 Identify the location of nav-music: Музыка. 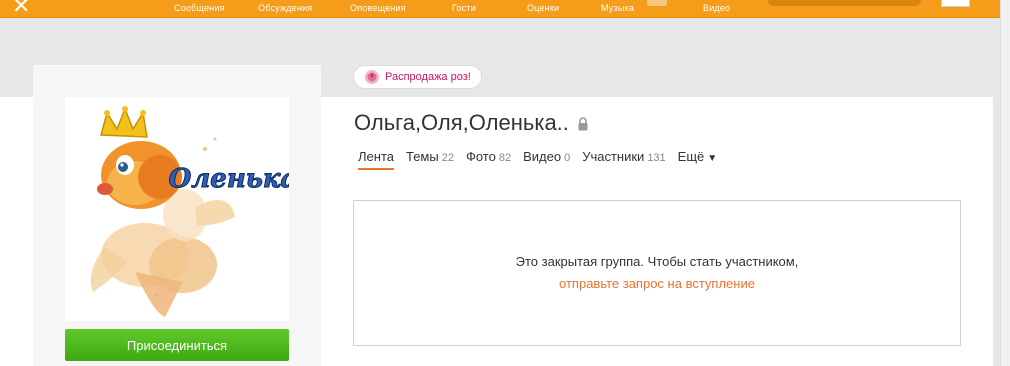
(617, 8).